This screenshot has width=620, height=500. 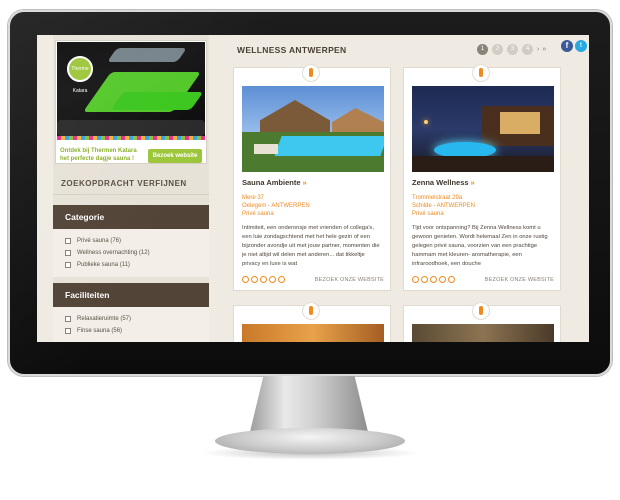 I want to click on promo-image: Therme Katara, so click(x=131, y=89).